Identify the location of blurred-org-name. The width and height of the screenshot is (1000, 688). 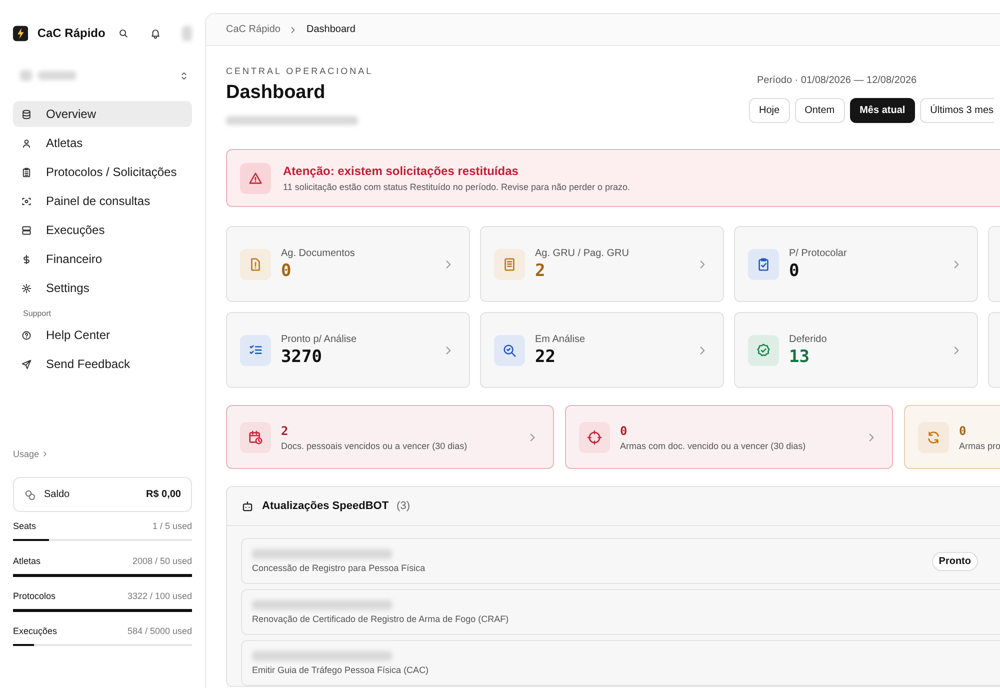
(57, 75).